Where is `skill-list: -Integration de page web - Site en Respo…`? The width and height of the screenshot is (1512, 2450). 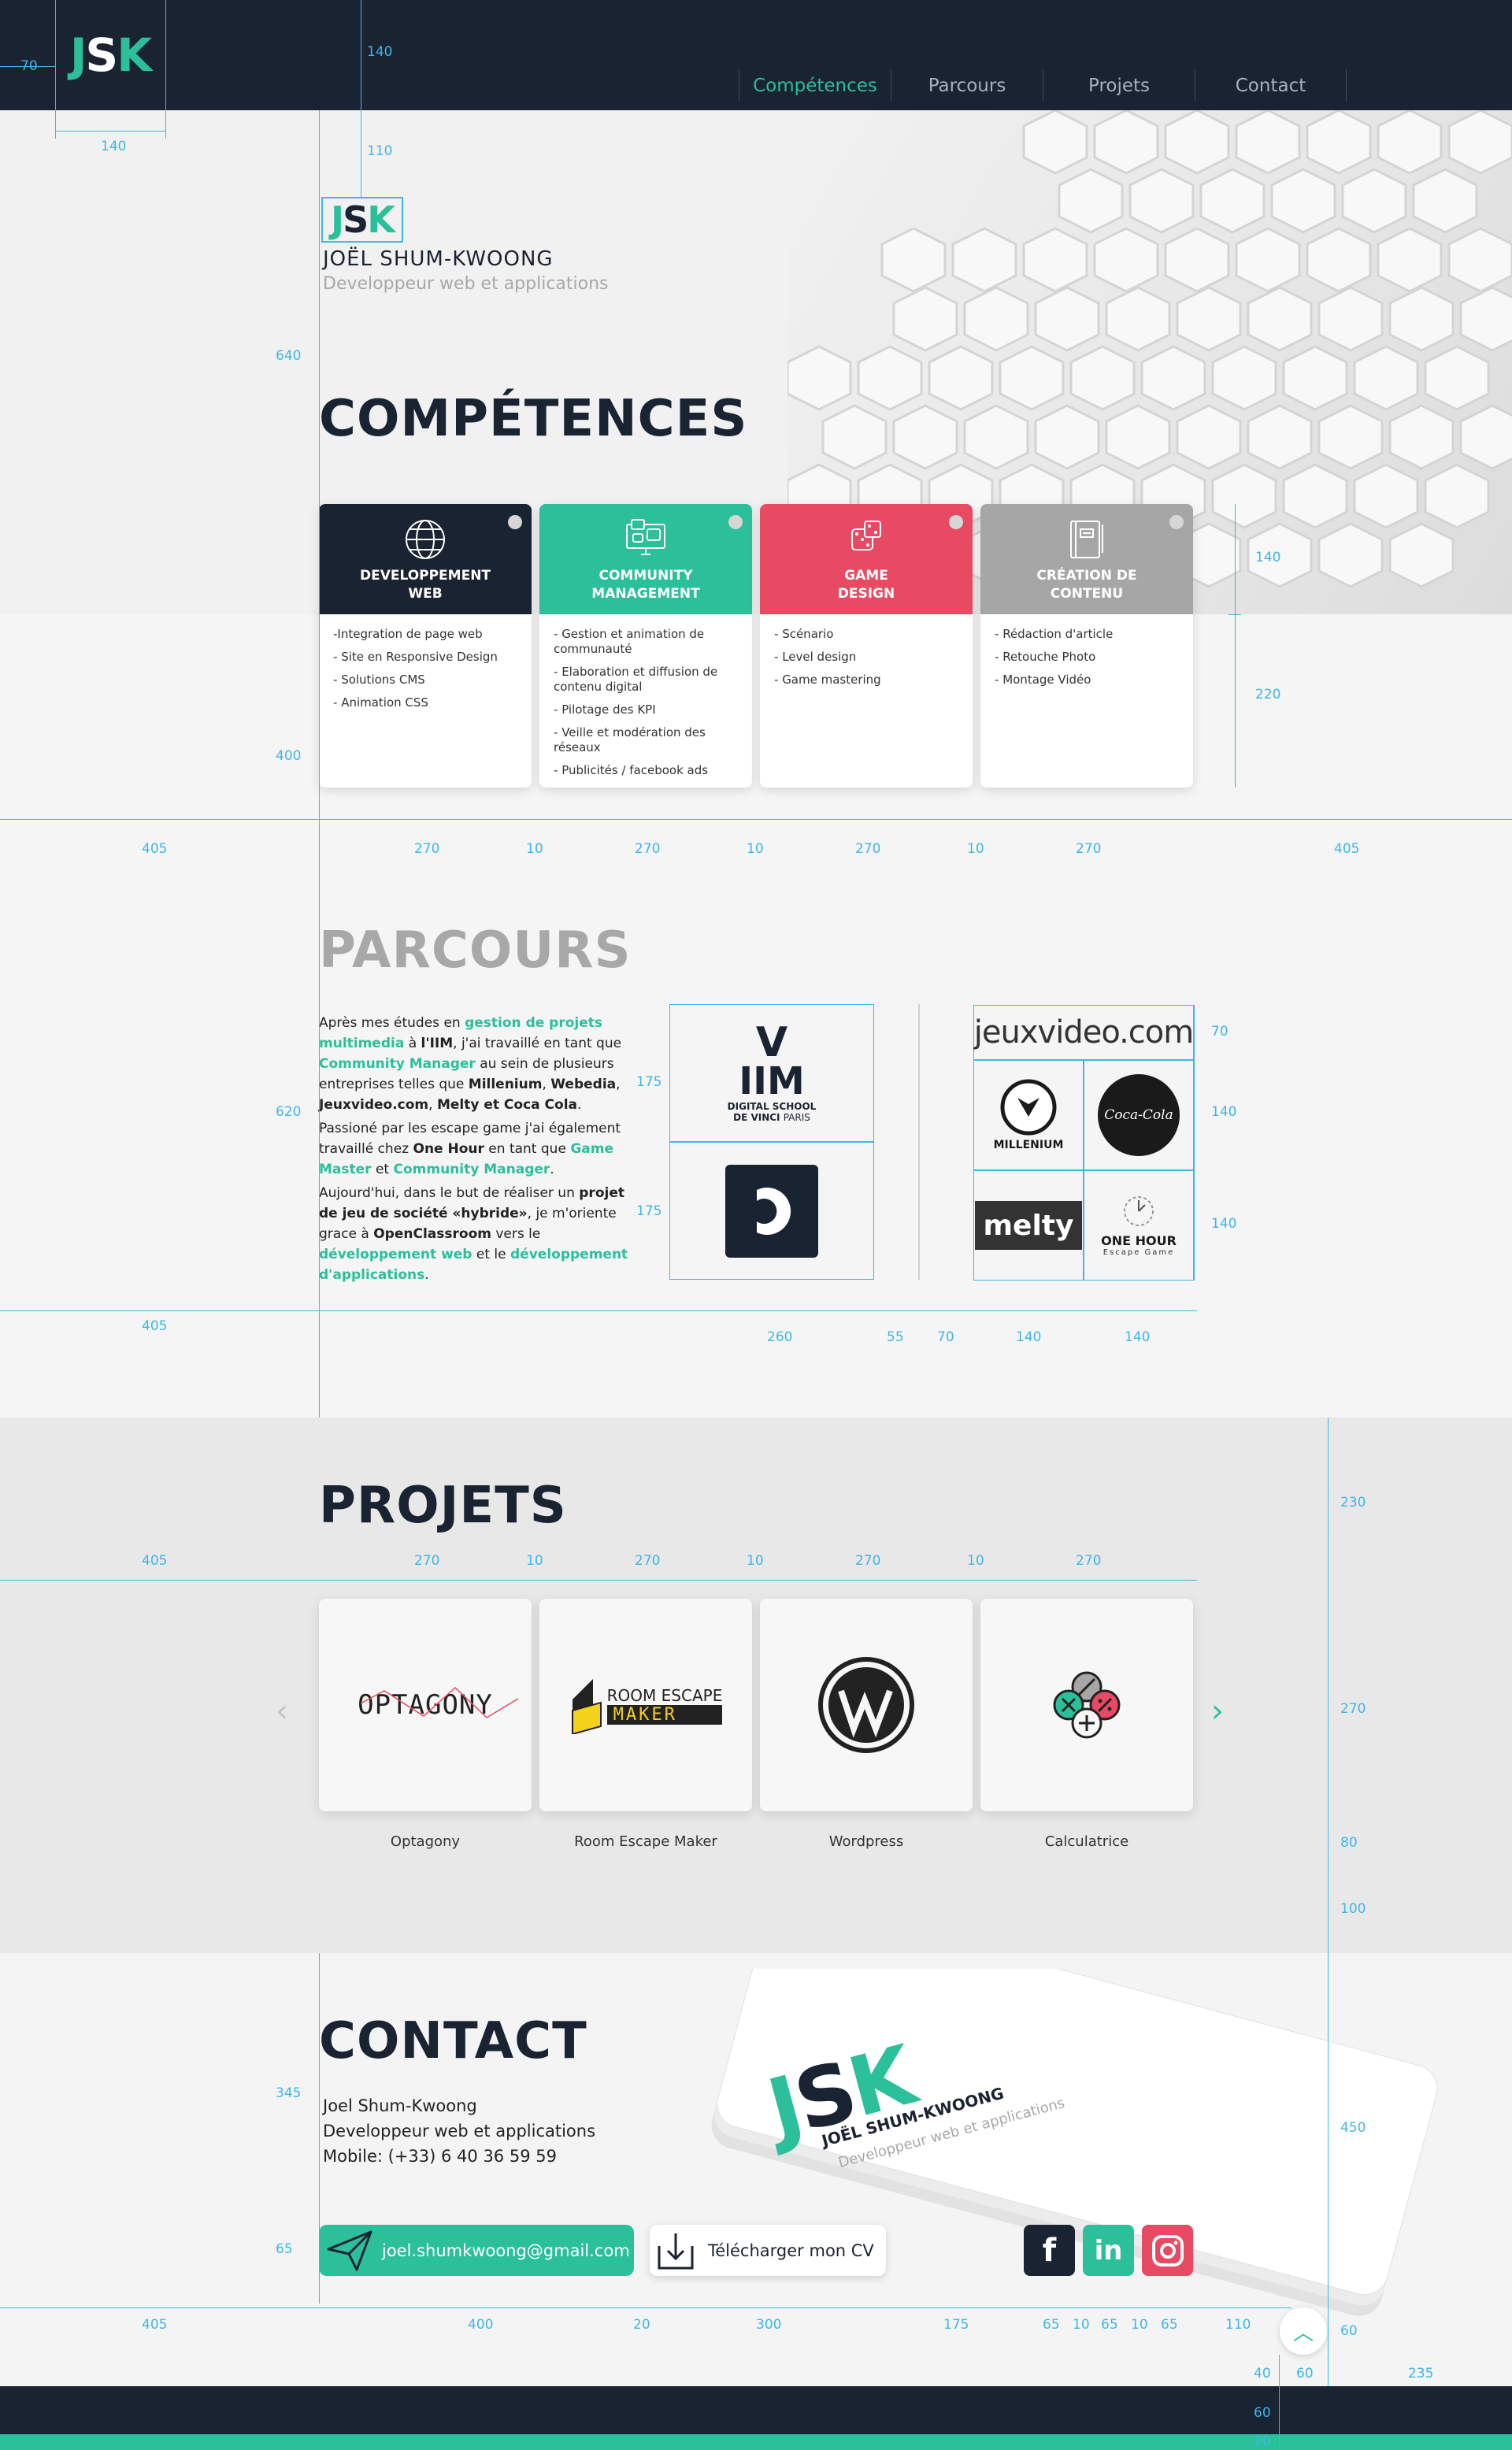 skill-list: -Integration de page web - Site en Respo… is located at coordinates (425, 672).